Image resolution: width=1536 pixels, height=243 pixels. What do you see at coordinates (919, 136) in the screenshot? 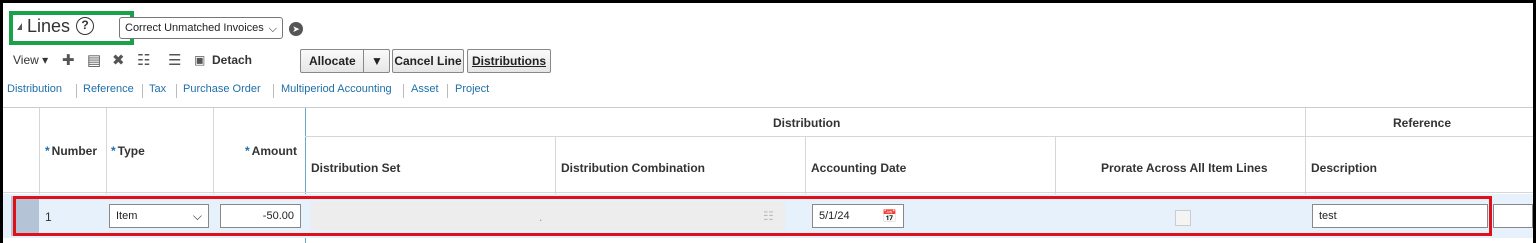
I see `group-header-divider` at bounding box center [919, 136].